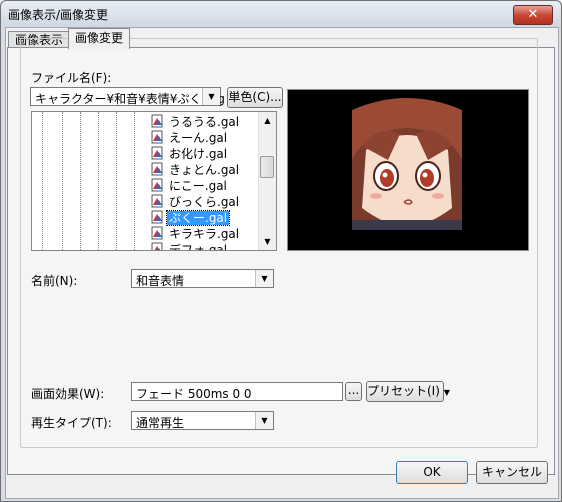 The height and width of the screenshot is (502, 562). What do you see at coordinates (267, 167) in the screenshot?
I see `scroll-thumb` at bounding box center [267, 167].